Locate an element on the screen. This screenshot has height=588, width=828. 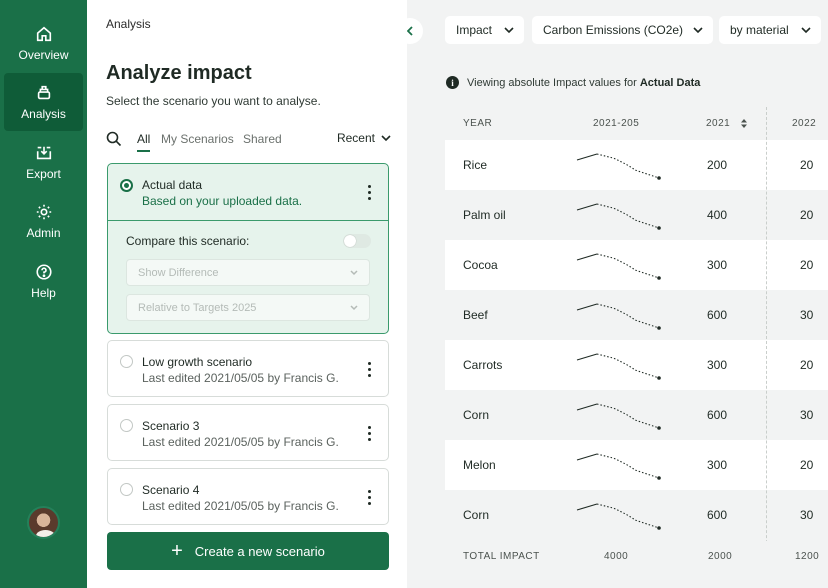
compare-toggle is located at coordinates (357, 241).